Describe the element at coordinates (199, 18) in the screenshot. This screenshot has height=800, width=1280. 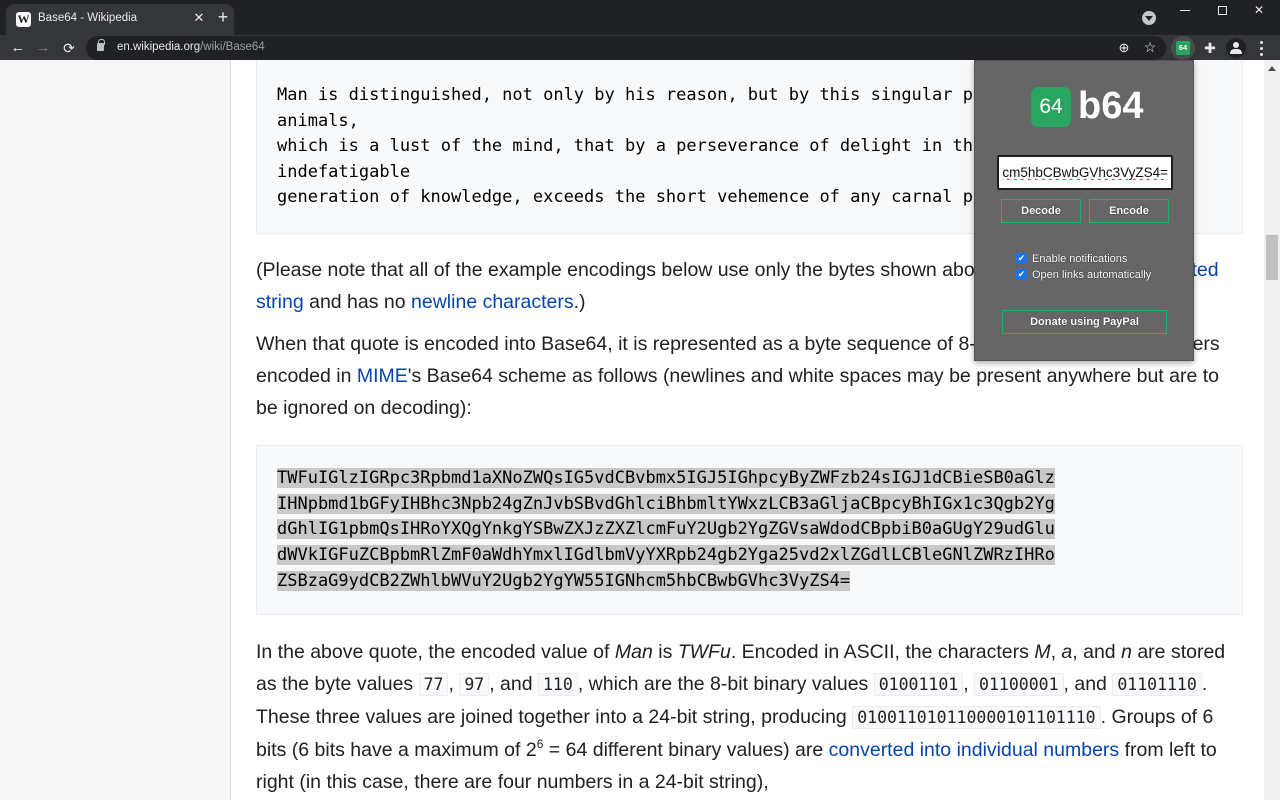
I see `tab-close-icon: ✕` at that location.